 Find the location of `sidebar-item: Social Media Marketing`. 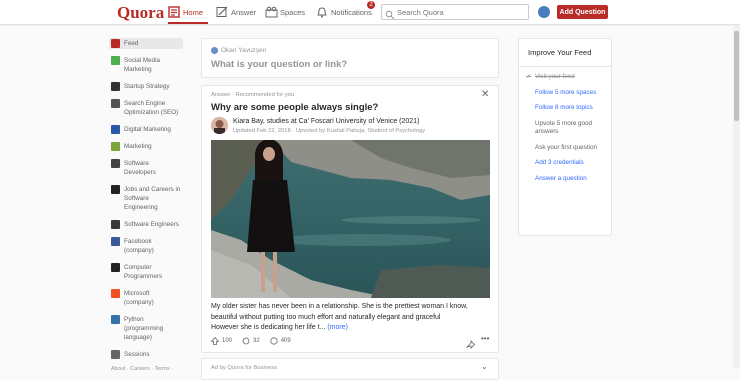

sidebar-item: Social Media Marketing is located at coordinates (146, 65).